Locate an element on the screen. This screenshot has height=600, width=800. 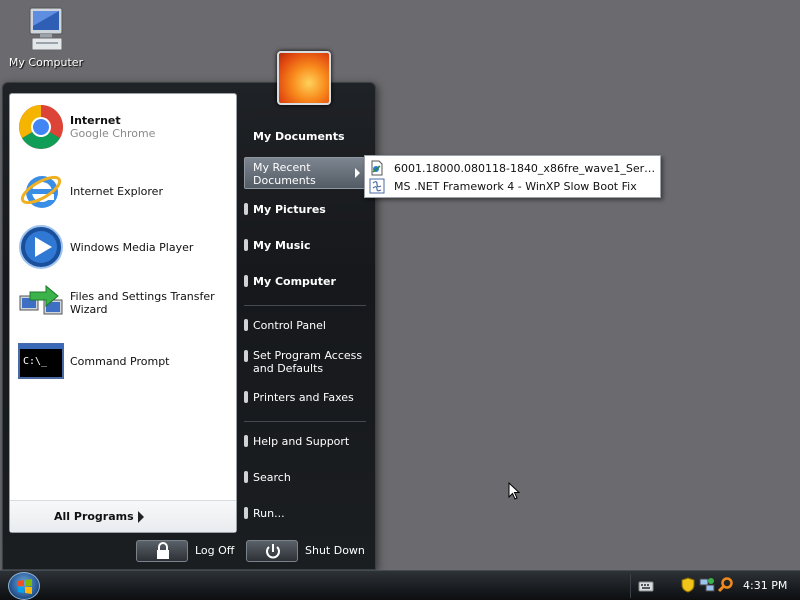
program-internet-explorer: Internet Explorer is located at coordinates (90, 191).